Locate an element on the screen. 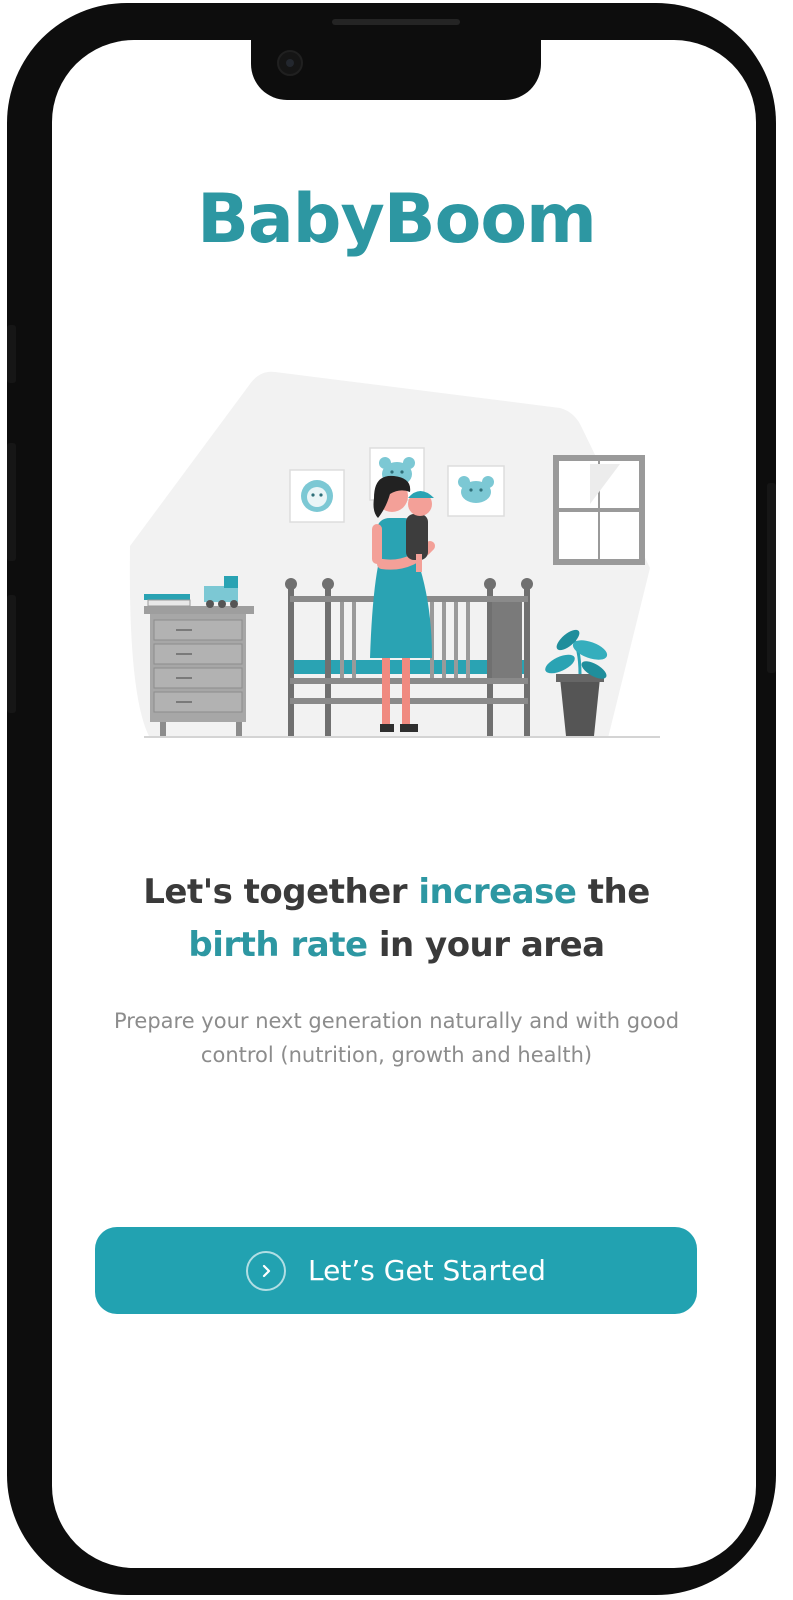 Image resolution: width=793 pixels, height=1600 pixels. get-started-label: Let’s Get Started is located at coordinates (427, 1270).